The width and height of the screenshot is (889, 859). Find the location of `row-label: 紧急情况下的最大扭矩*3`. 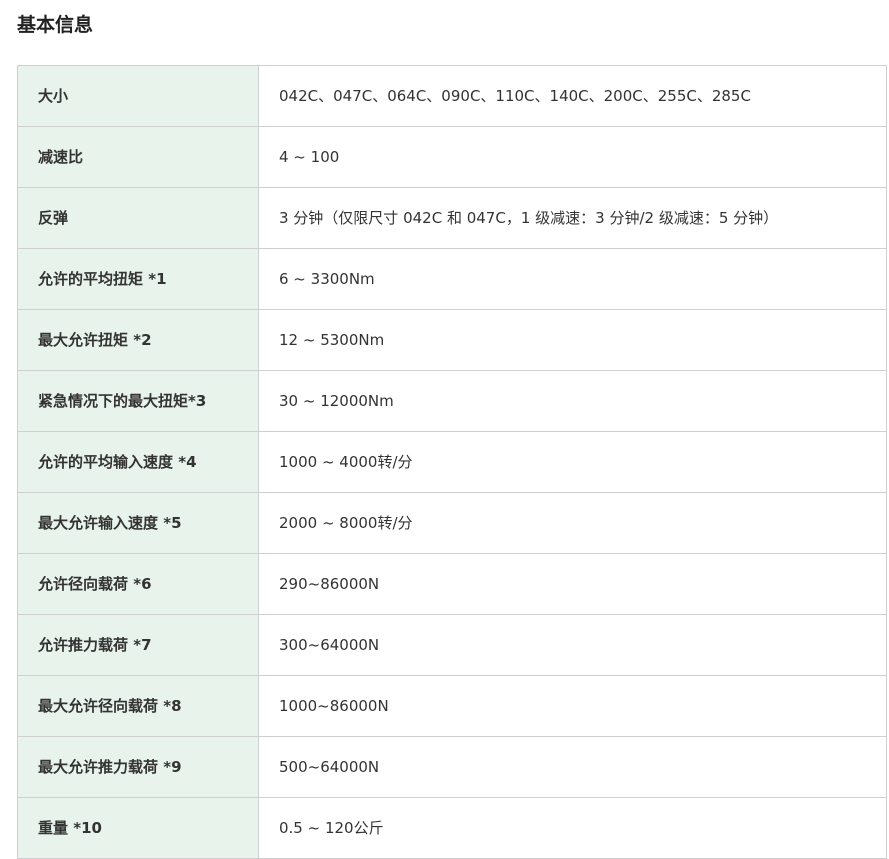

row-label: 紧急情况下的最大扭矩*3 is located at coordinates (138, 401).